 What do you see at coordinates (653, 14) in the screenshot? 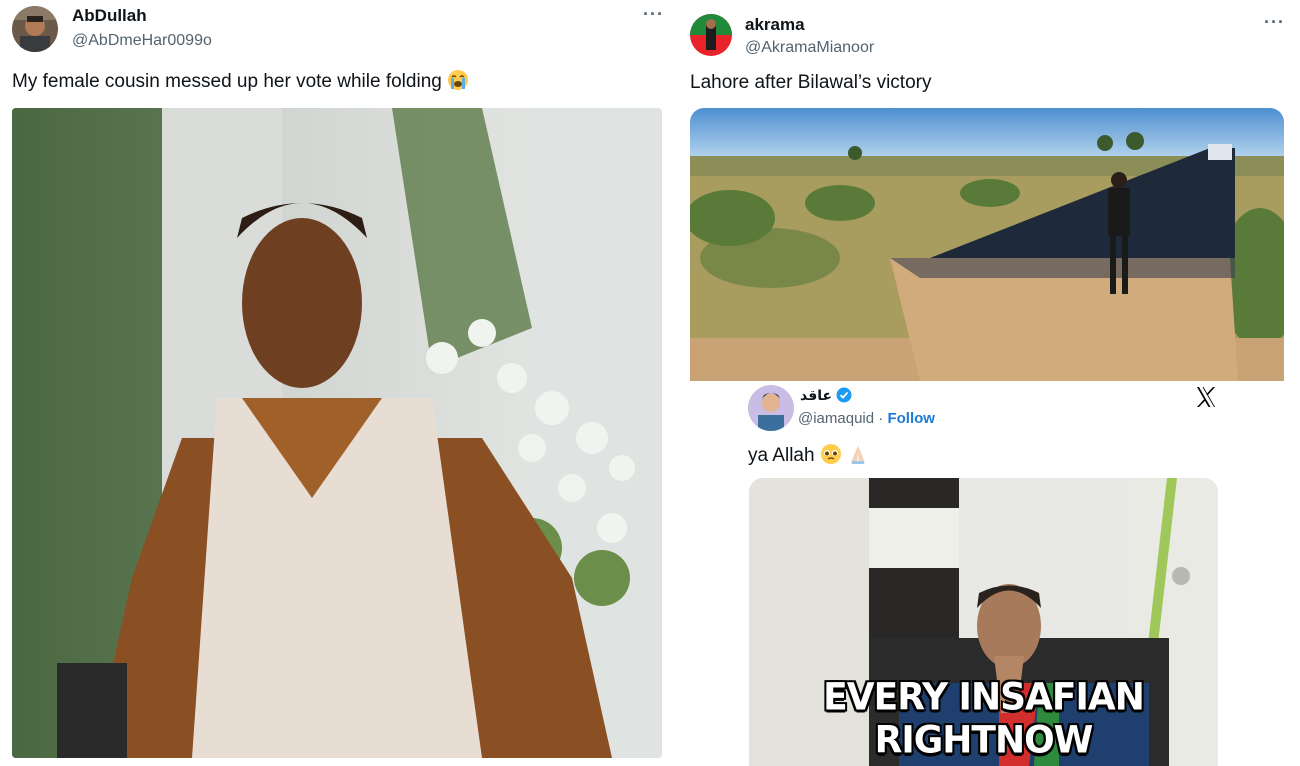
I see `left-more-options-icon: ···` at bounding box center [653, 14].